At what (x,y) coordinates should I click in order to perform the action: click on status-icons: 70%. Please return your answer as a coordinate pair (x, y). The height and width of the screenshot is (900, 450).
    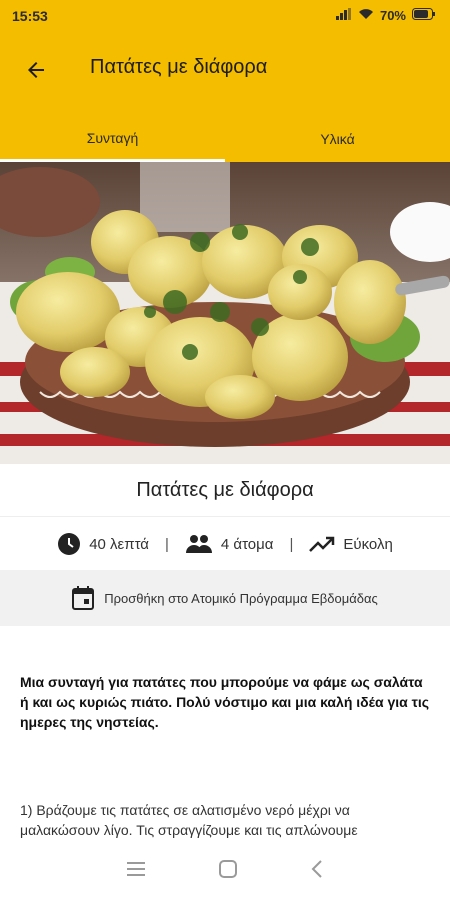
    Looking at the image, I should click on (385, 15).